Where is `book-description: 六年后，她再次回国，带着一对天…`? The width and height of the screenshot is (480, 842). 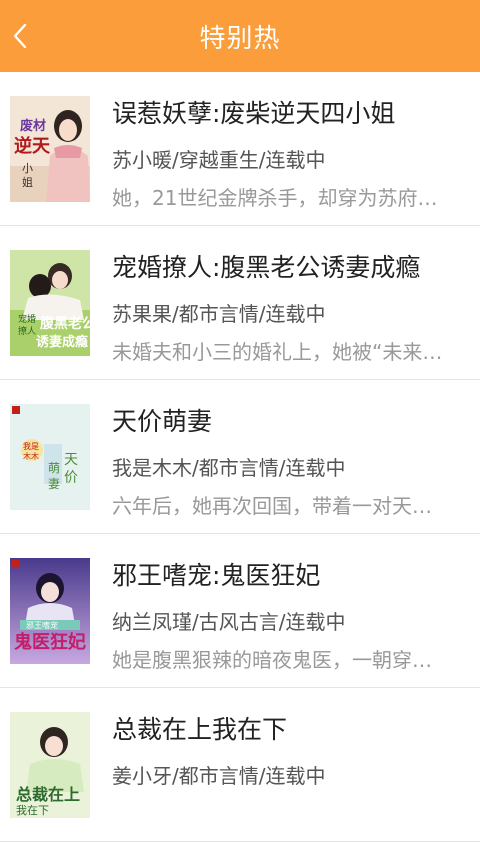
book-description: 六年后，她再次回国，带着一对天… is located at coordinates (272, 506).